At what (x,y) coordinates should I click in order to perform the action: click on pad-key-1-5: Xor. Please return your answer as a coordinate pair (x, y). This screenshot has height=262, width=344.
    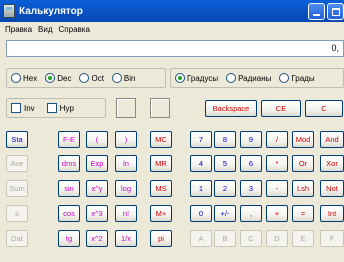
    Looking at the image, I should click on (332, 163).